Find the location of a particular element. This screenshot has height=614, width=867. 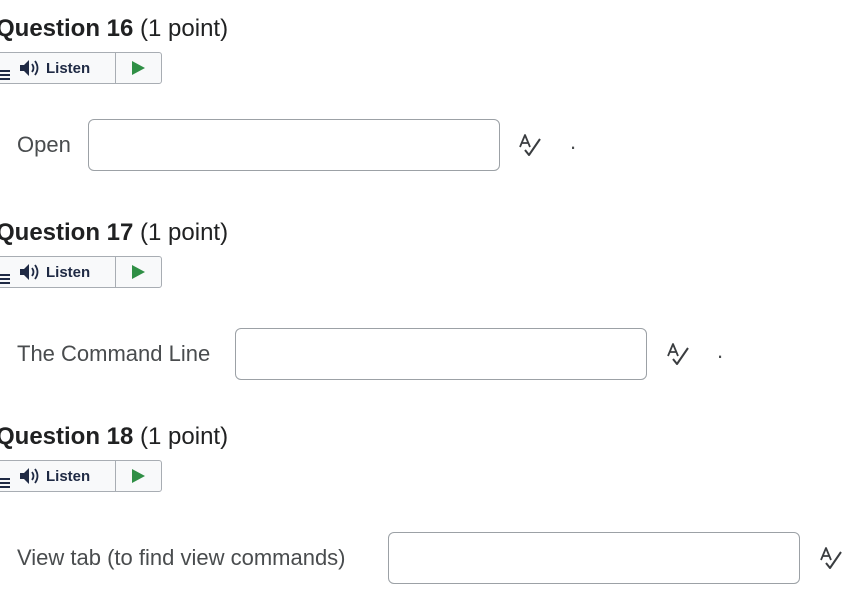

question-number: Question 17 is located at coordinates (67, 232).